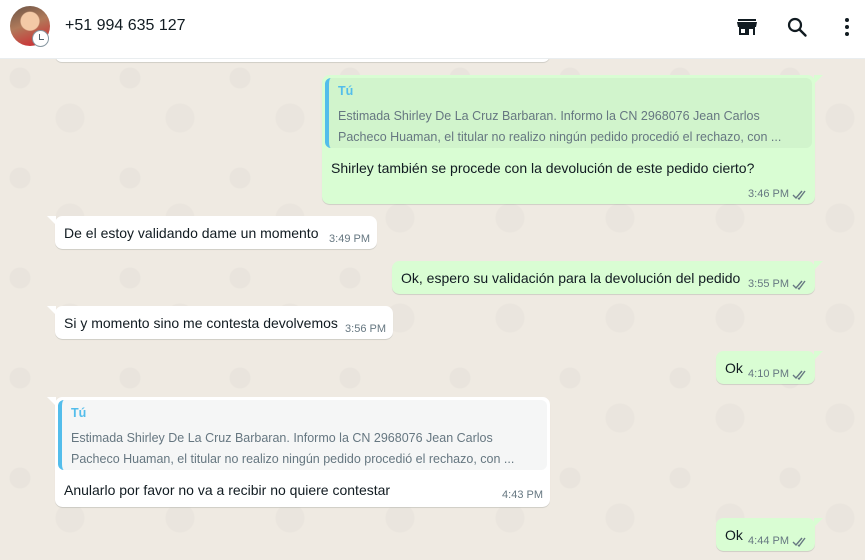 The height and width of the screenshot is (560, 865). I want to click on contact-name: +51 994 635 127, so click(125, 26).